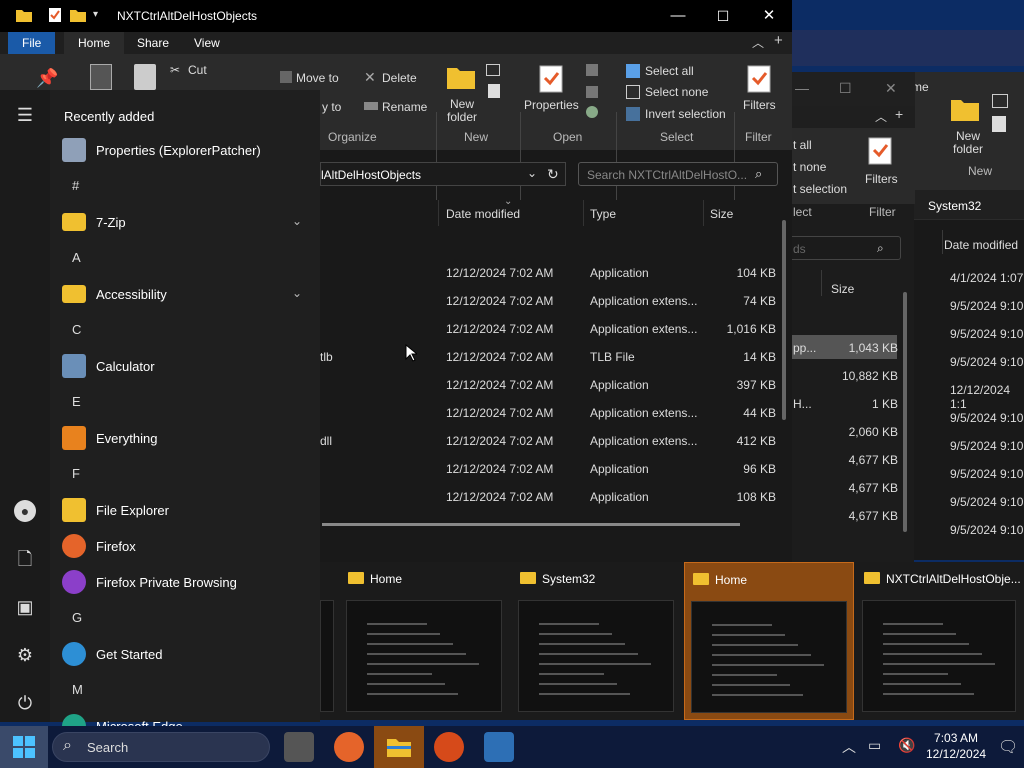 This screenshot has height=768, width=1024. What do you see at coordinates (349, 747) in the screenshot?
I see `firefox-icon` at bounding box center [349, 747].